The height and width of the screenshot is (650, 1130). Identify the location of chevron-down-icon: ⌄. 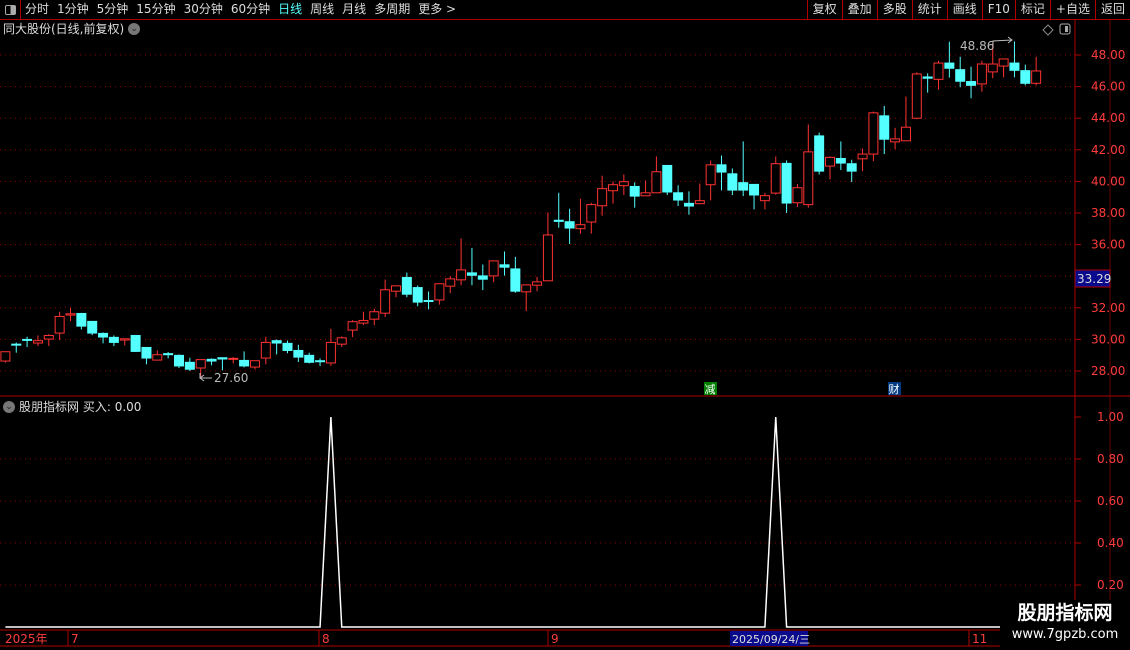
(9, 406).